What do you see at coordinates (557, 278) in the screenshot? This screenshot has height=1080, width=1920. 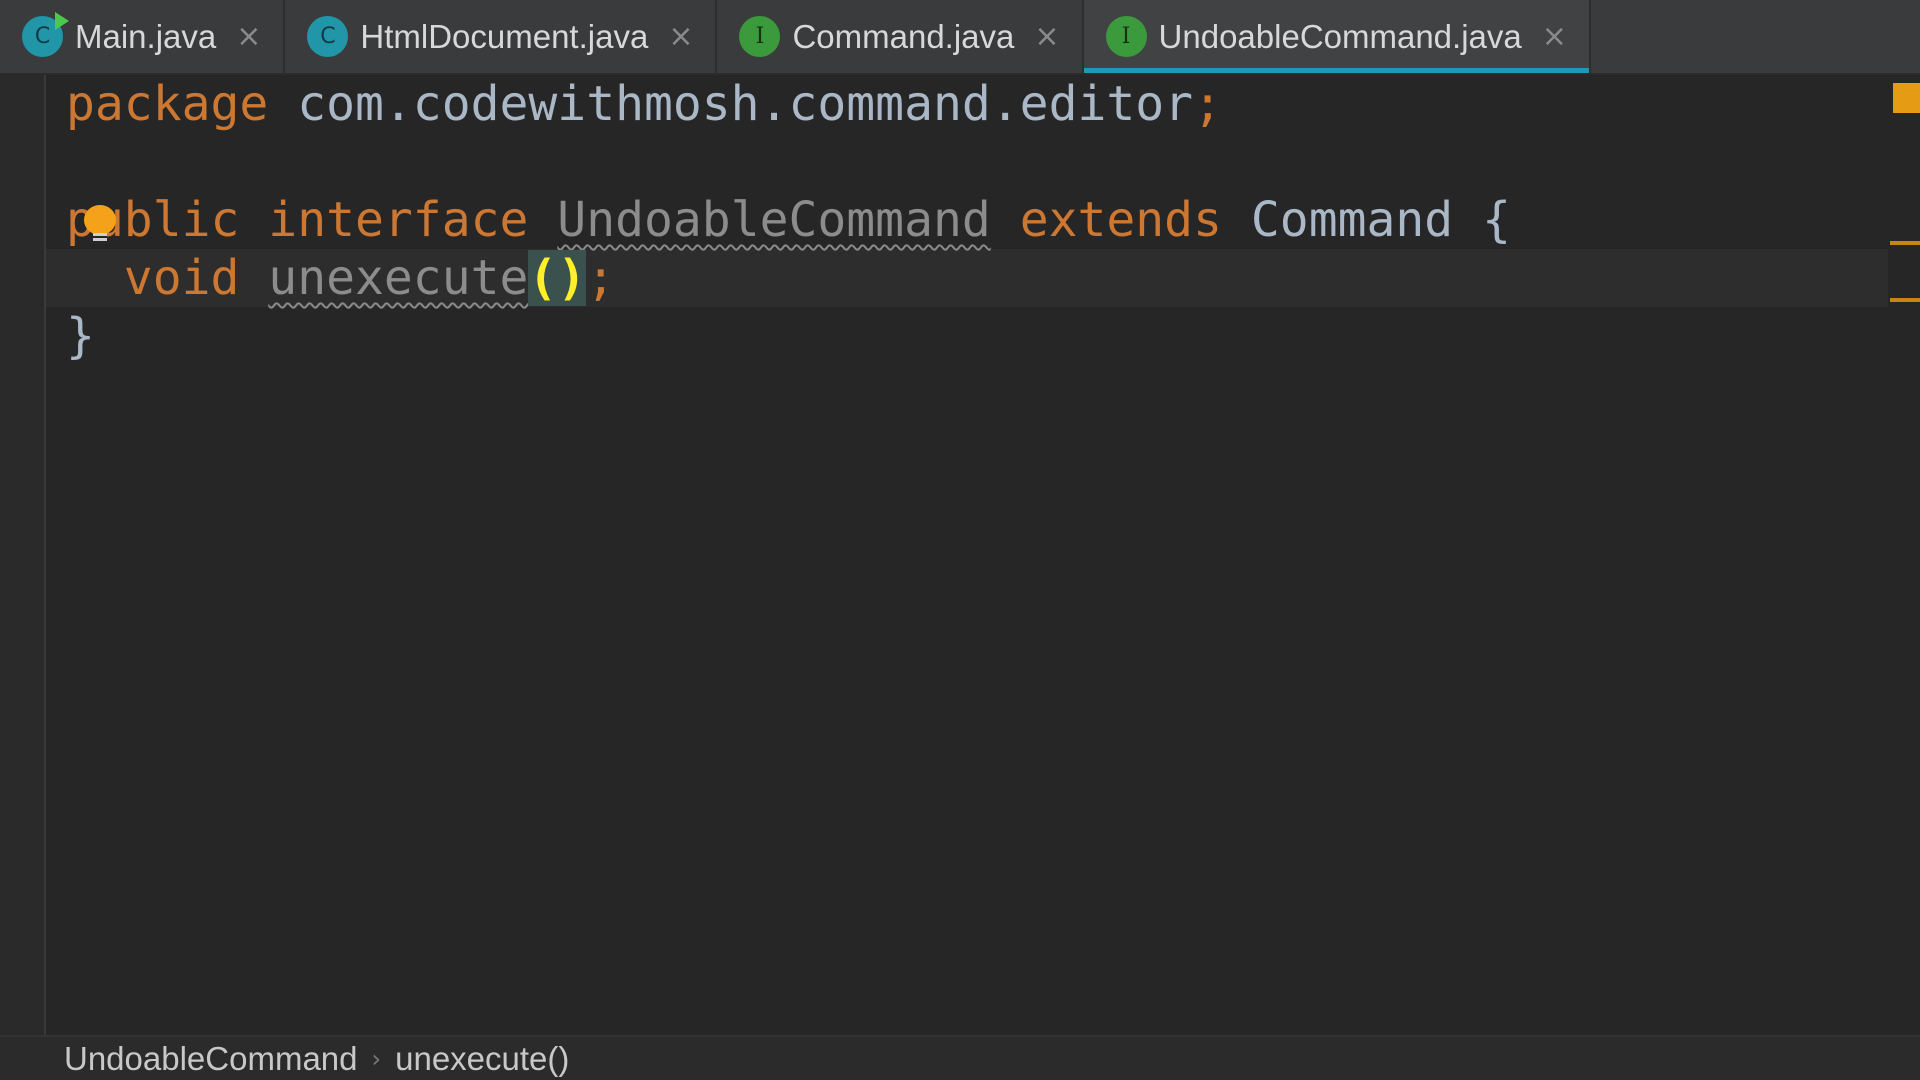 I see `matched-parens: ()` at bounding box center [557, 278].